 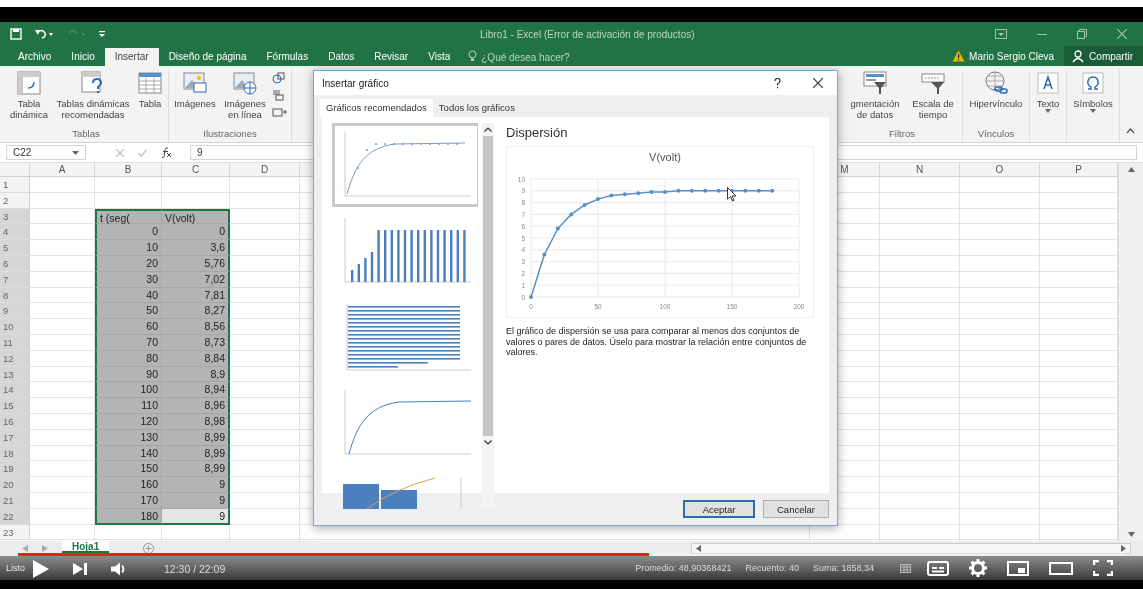 What do you see at coordinates (772, 568) in the screenshot?
I see `status-text: Recuento: 40` at bounding box center [772, 568].